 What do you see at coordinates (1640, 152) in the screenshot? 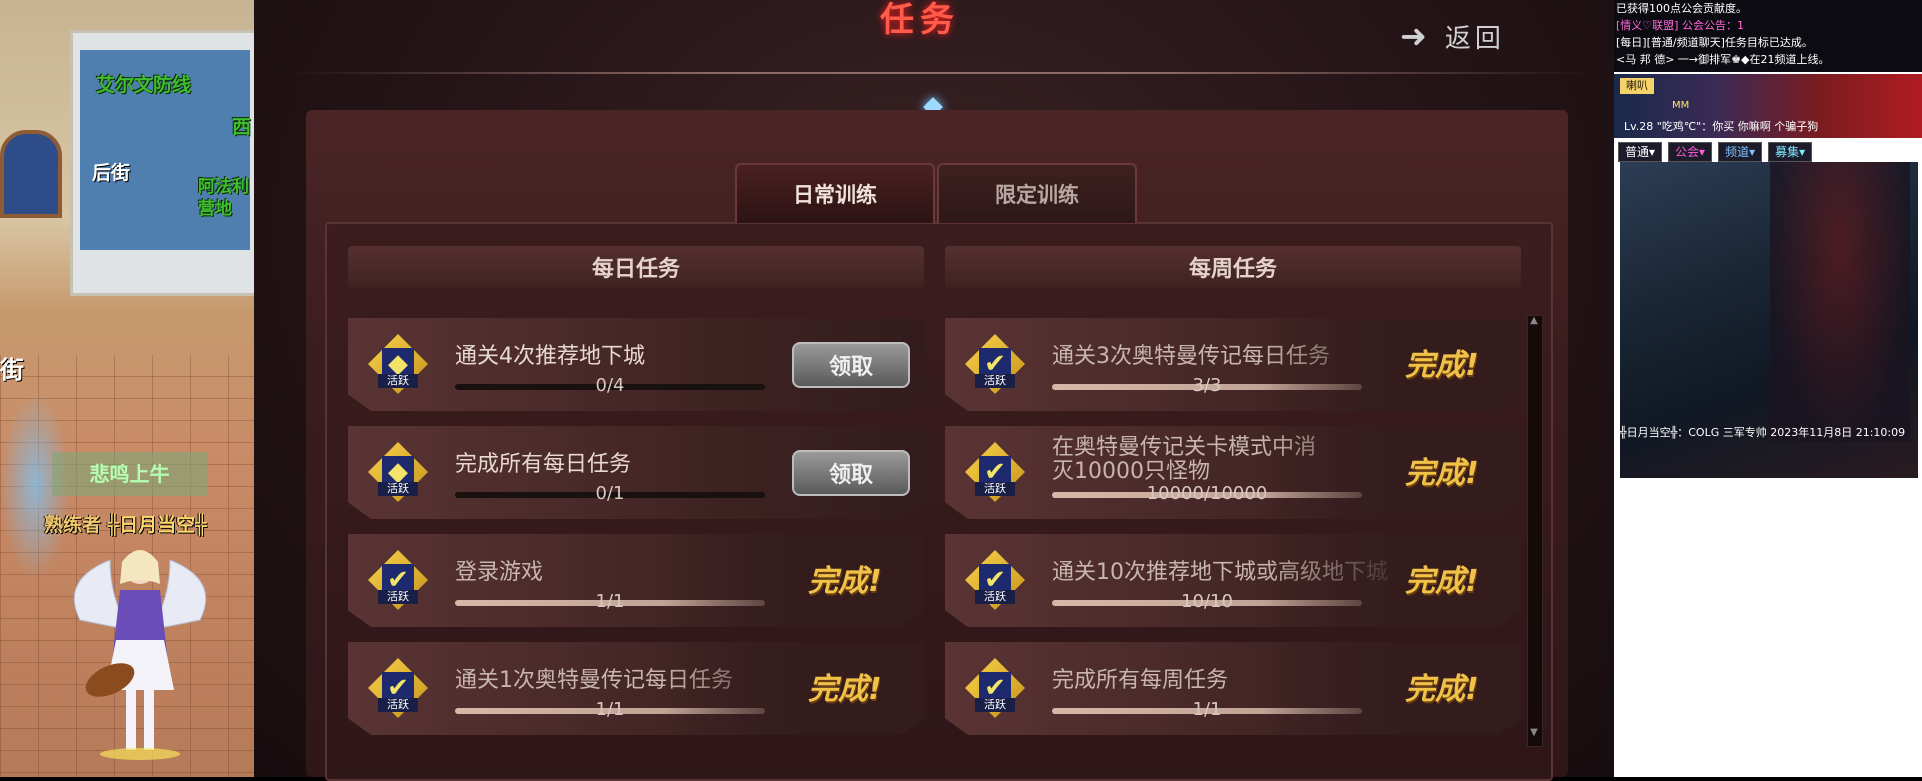
I see `chat-tab-normal: 普通▾` at bounding box center [1640, 152].